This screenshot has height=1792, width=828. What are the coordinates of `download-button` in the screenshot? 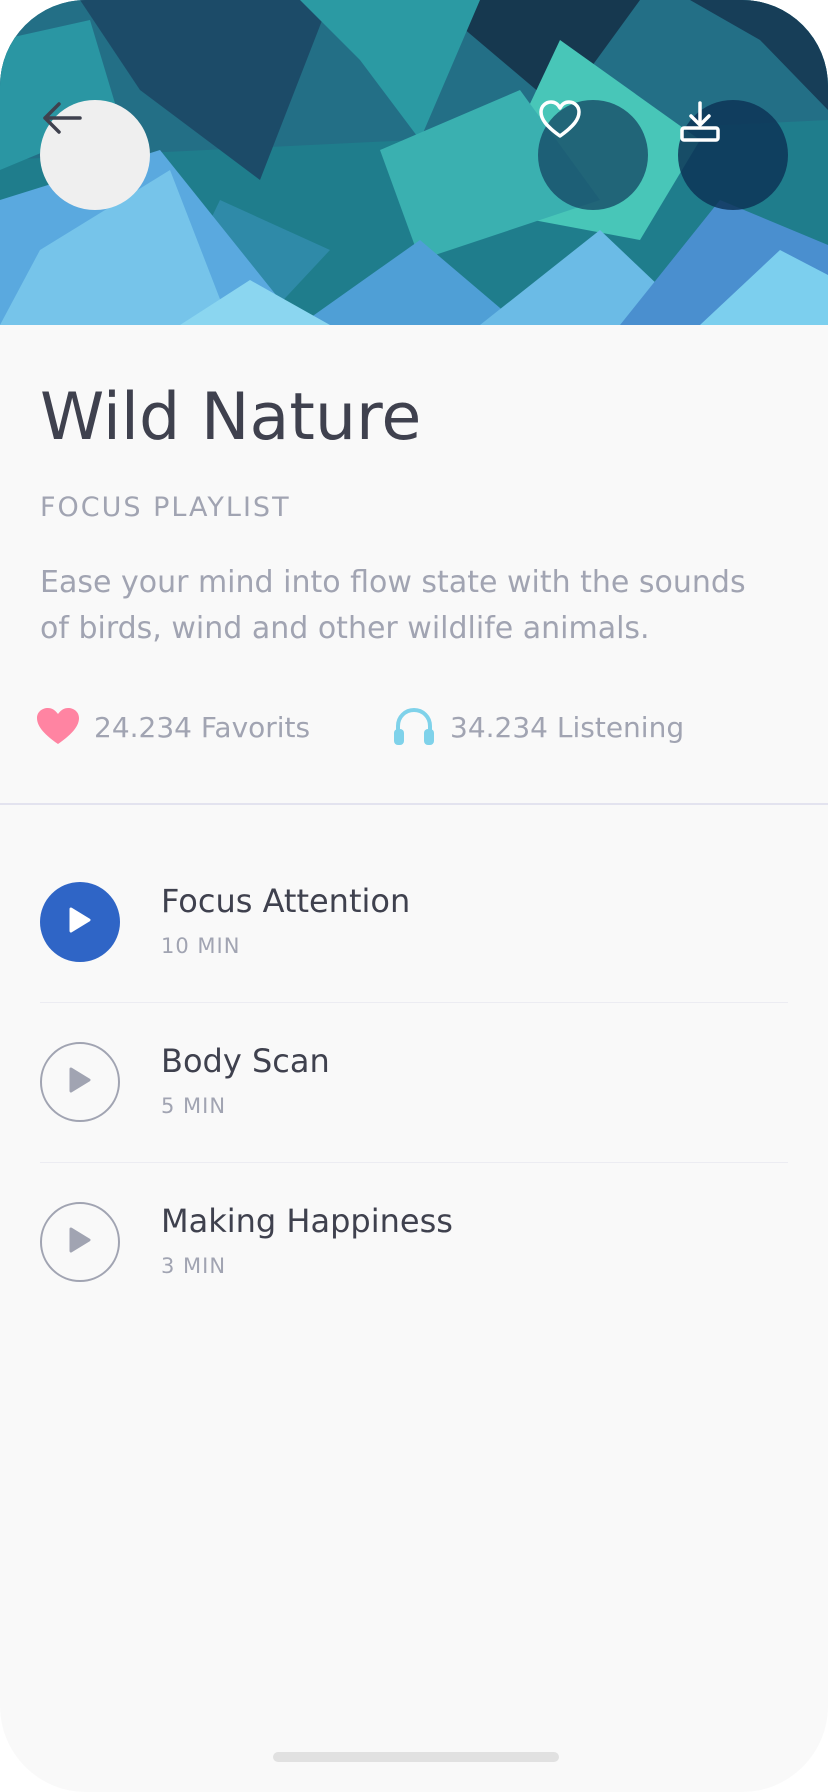 It's located at (733, 155).